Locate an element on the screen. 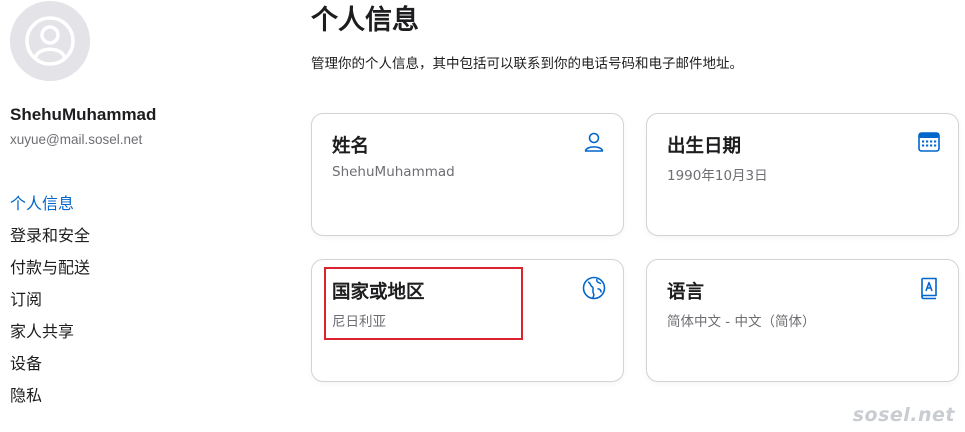 Image resolution: width=965 pixels, height=432 pixels. card-value: ShehuMuhammad is located at coordinates (393, 172).